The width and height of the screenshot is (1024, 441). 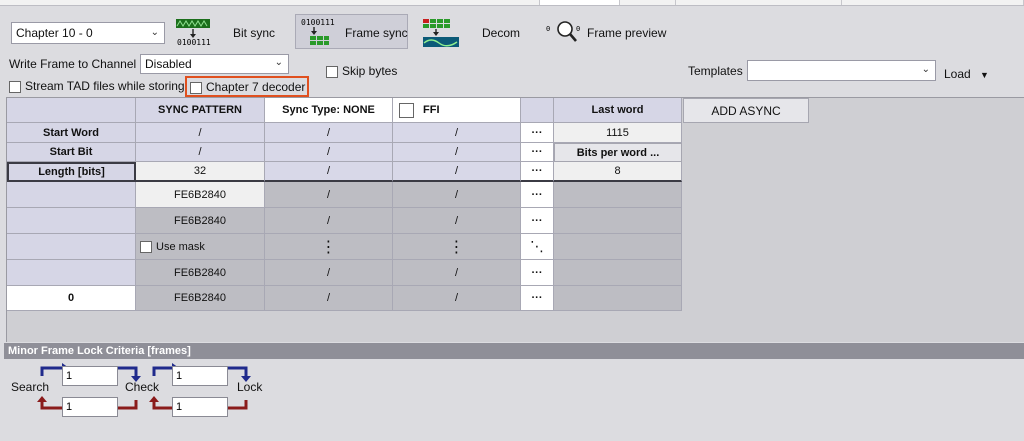 What do you see at coordinates (457, 133) in the screenshot?
I see `start-word-ffi-cell: /` at bounding box center [457, 133].